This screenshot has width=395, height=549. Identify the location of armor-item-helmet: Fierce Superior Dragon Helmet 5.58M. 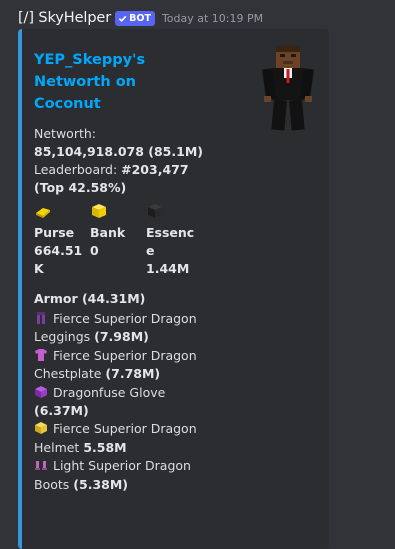
(124, 438).